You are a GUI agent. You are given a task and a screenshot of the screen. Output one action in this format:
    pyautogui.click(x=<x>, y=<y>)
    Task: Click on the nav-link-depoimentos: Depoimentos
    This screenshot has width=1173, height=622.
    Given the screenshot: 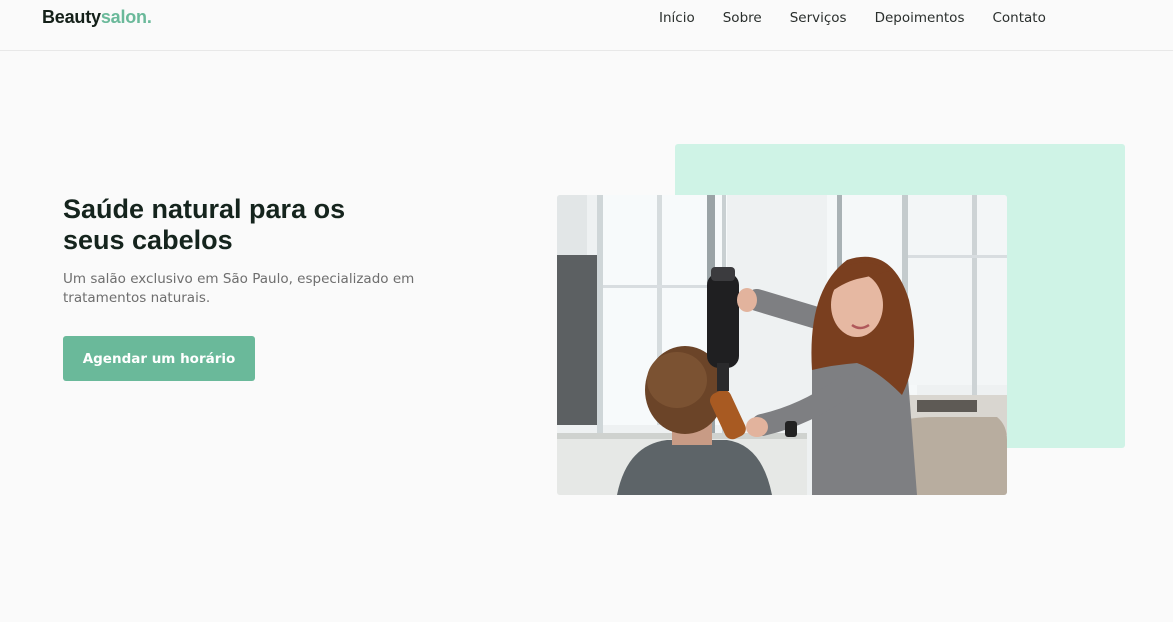 What is the action you would take?
    pyautogui.click(x=920, y=18)
    